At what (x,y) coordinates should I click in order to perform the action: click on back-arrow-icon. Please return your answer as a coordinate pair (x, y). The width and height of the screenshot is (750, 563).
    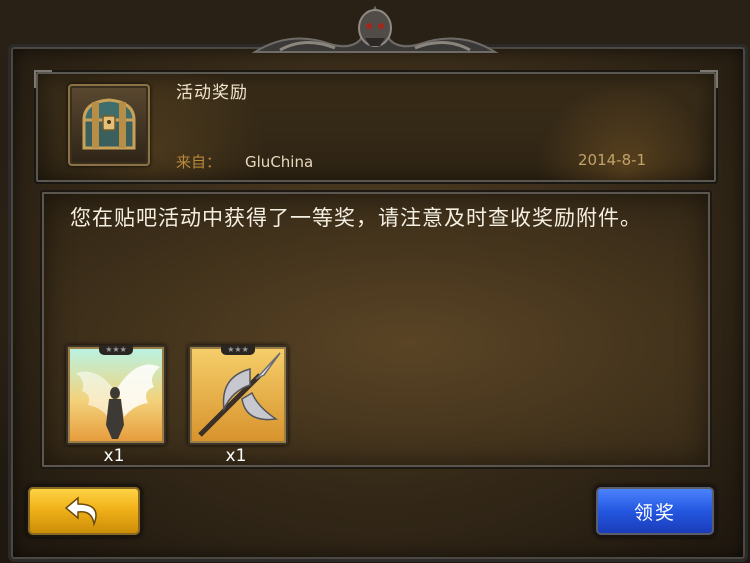
    Looking at the image, I should click on (80, 511).